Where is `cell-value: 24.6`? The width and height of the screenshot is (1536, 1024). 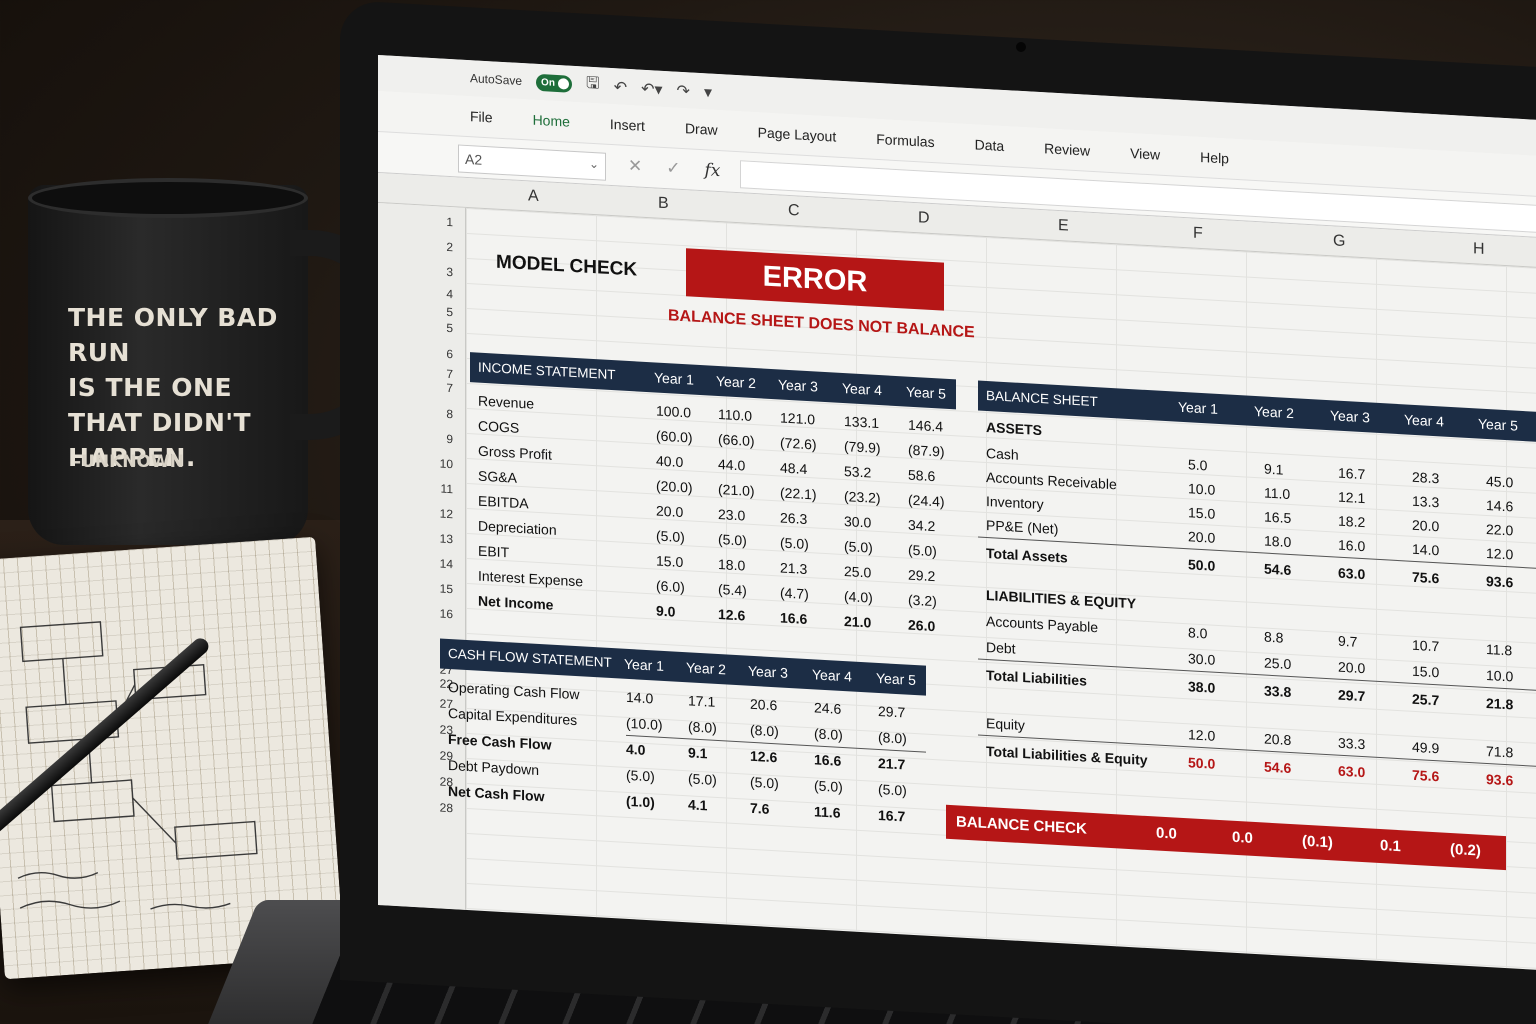 cell-value: 24.6 is located at coordinates (827, 708).